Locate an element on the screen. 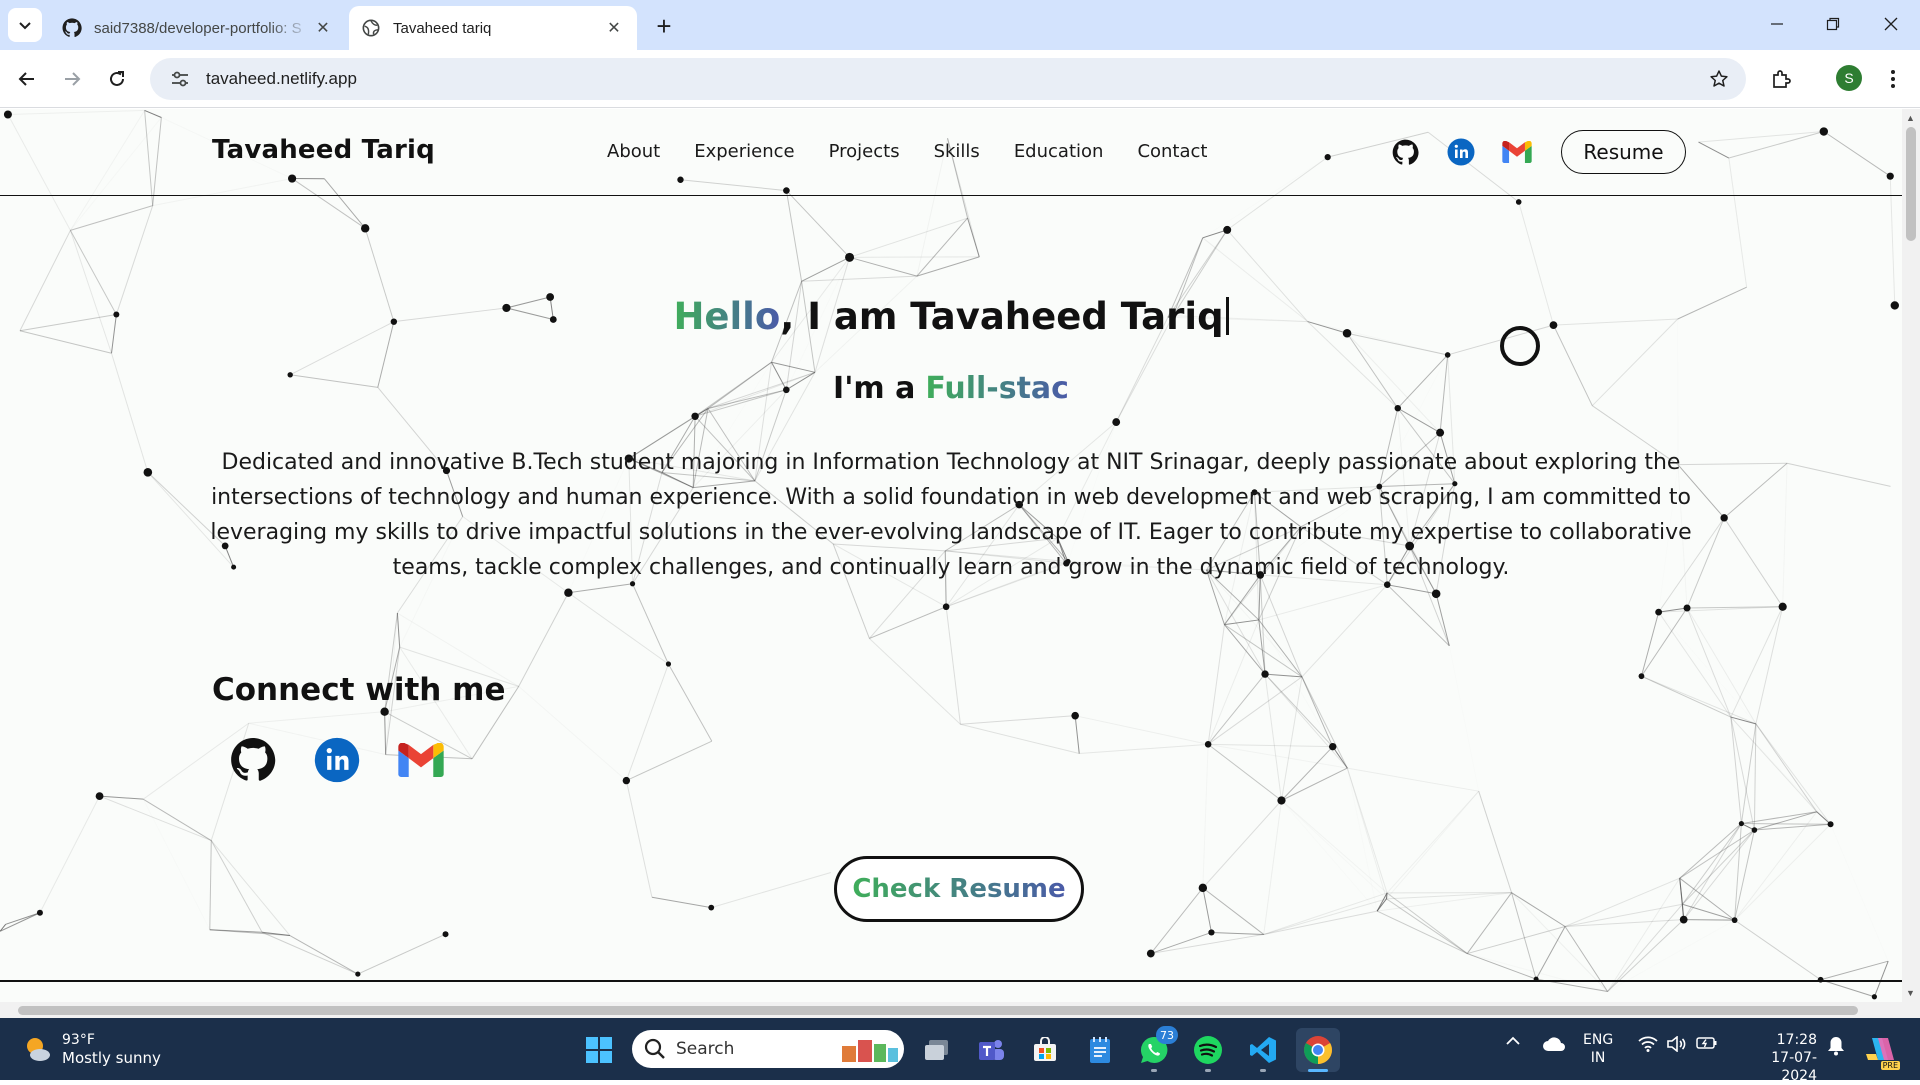  tray-overflow-icon is located at coordinates (1513, 1041).